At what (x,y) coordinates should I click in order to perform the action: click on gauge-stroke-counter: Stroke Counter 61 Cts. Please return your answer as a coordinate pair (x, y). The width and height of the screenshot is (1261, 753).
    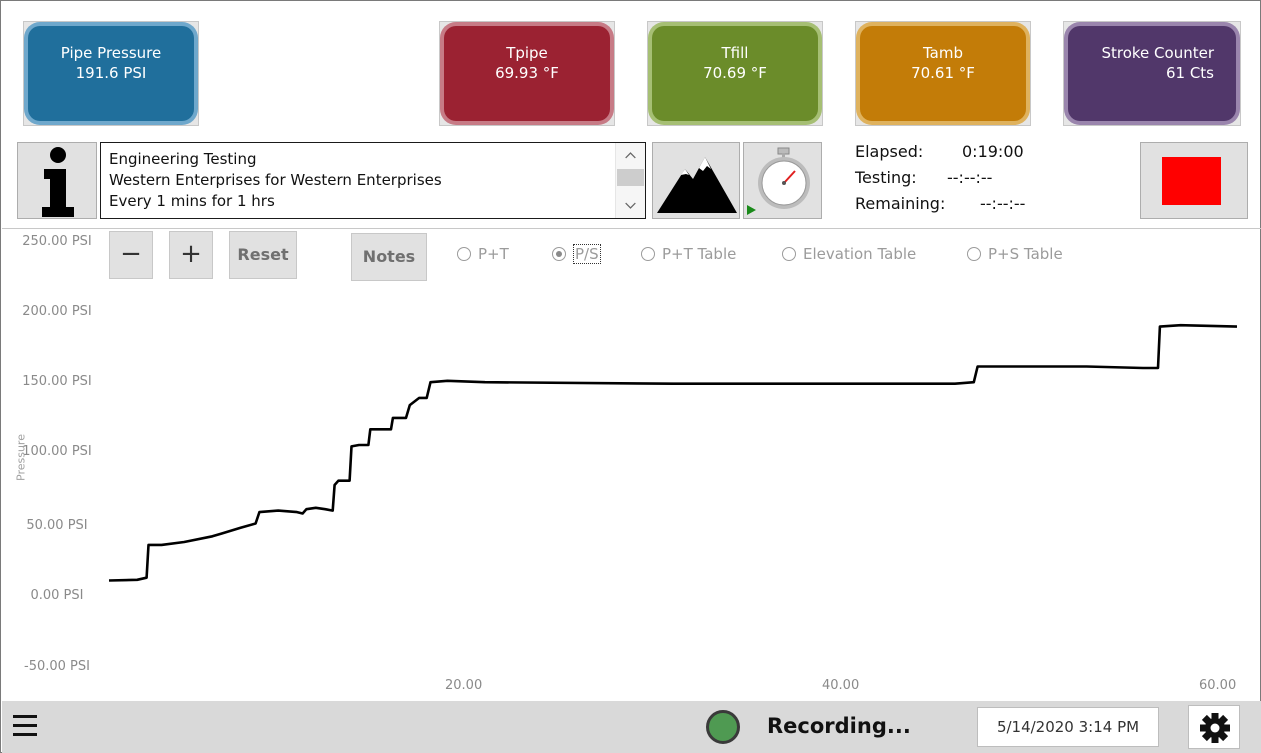
    Looking at the image, I should click on (1152, 73).